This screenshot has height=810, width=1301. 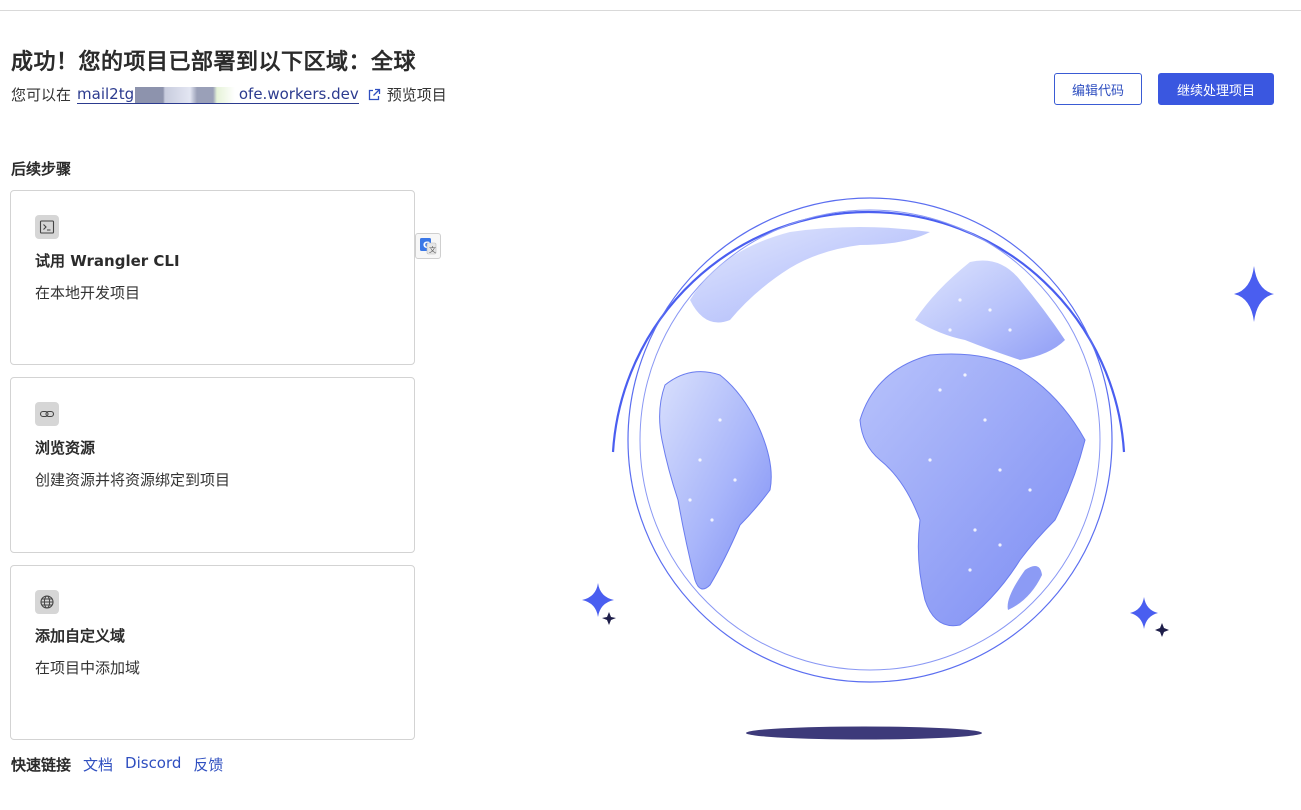 What do you see at coordinates (47, 227) in the screenshot?
I see `terminal-icon` at bounding box center [47, 227].